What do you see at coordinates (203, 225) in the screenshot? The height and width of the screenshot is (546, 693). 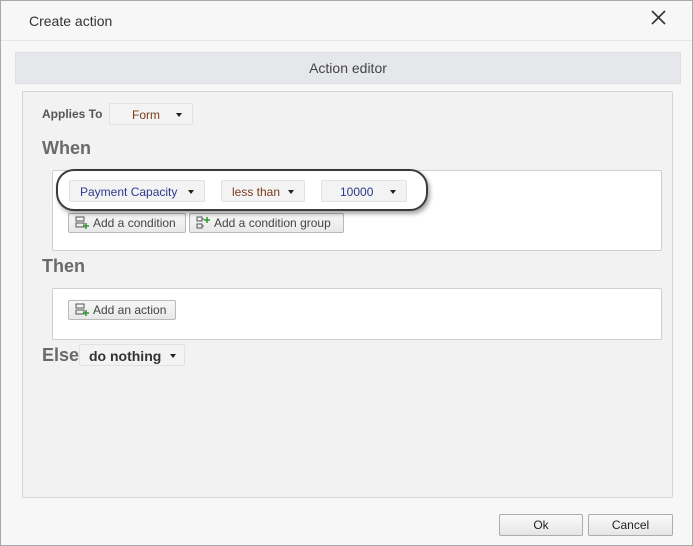 I see `add-condition-group-icon` at bounding box center [203, 225].